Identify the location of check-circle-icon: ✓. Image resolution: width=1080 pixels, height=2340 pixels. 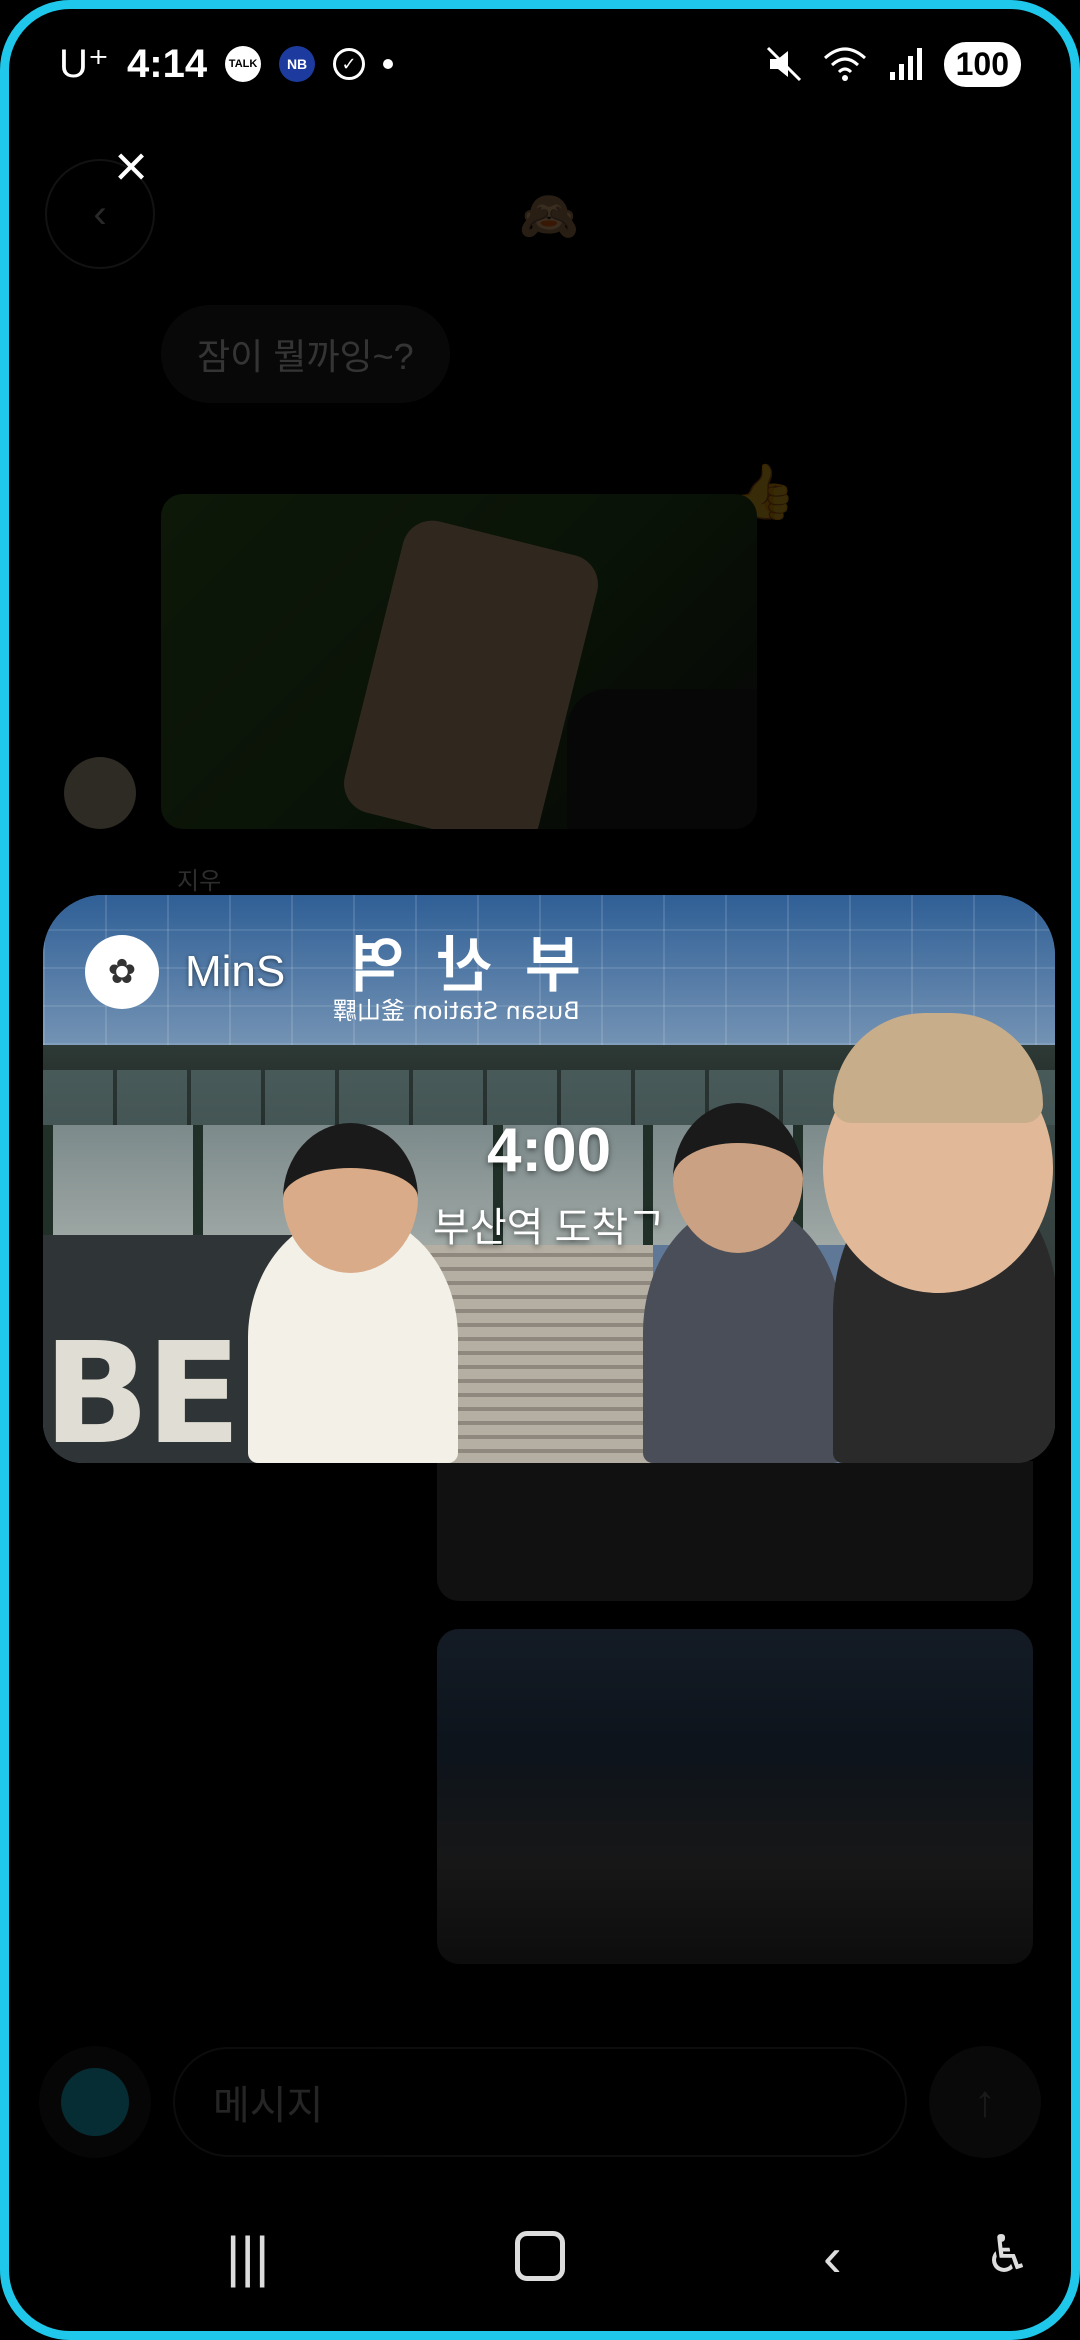
(349, 64).